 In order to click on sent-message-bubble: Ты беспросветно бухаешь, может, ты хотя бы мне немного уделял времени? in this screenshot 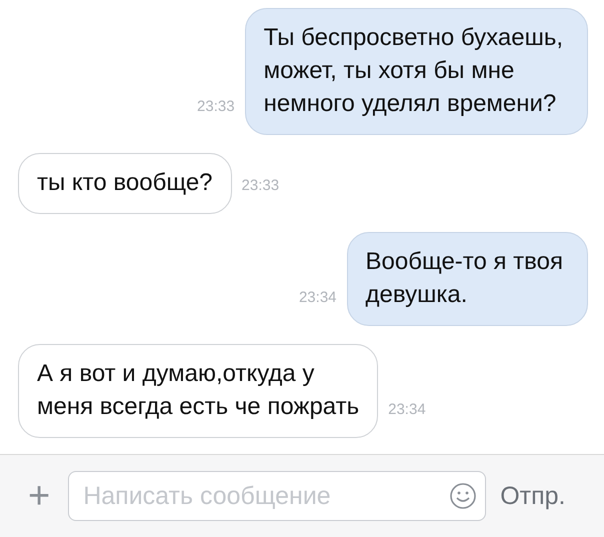, I will do `click(416, 71)`.